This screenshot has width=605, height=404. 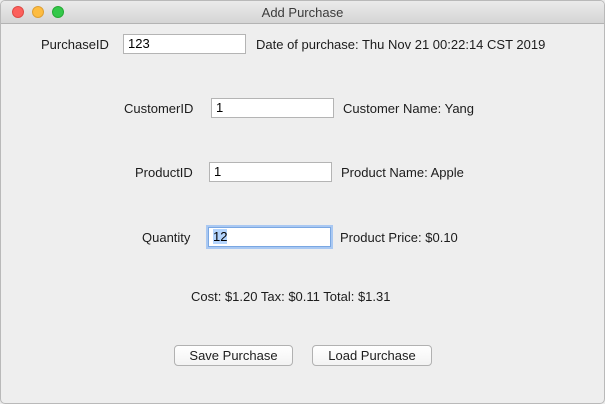 I want to click on product-id-field: 1, so click(x=270, y=172).